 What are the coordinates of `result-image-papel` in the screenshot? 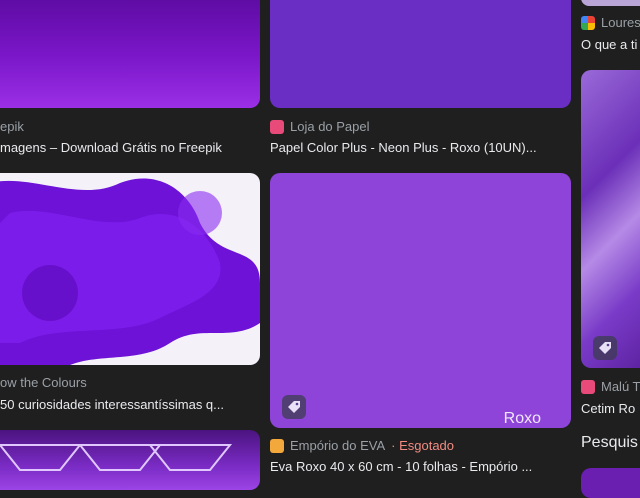 It's located at (420, 54).